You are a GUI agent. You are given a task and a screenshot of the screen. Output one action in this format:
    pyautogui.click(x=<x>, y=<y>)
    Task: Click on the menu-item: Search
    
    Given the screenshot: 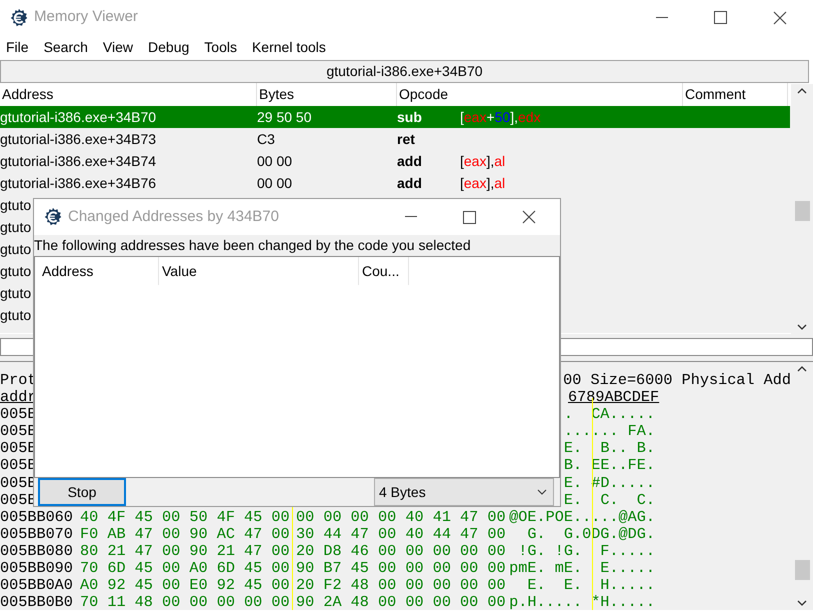 What is the action you would take?
    pyautogui.click(x=66, y=47)
    